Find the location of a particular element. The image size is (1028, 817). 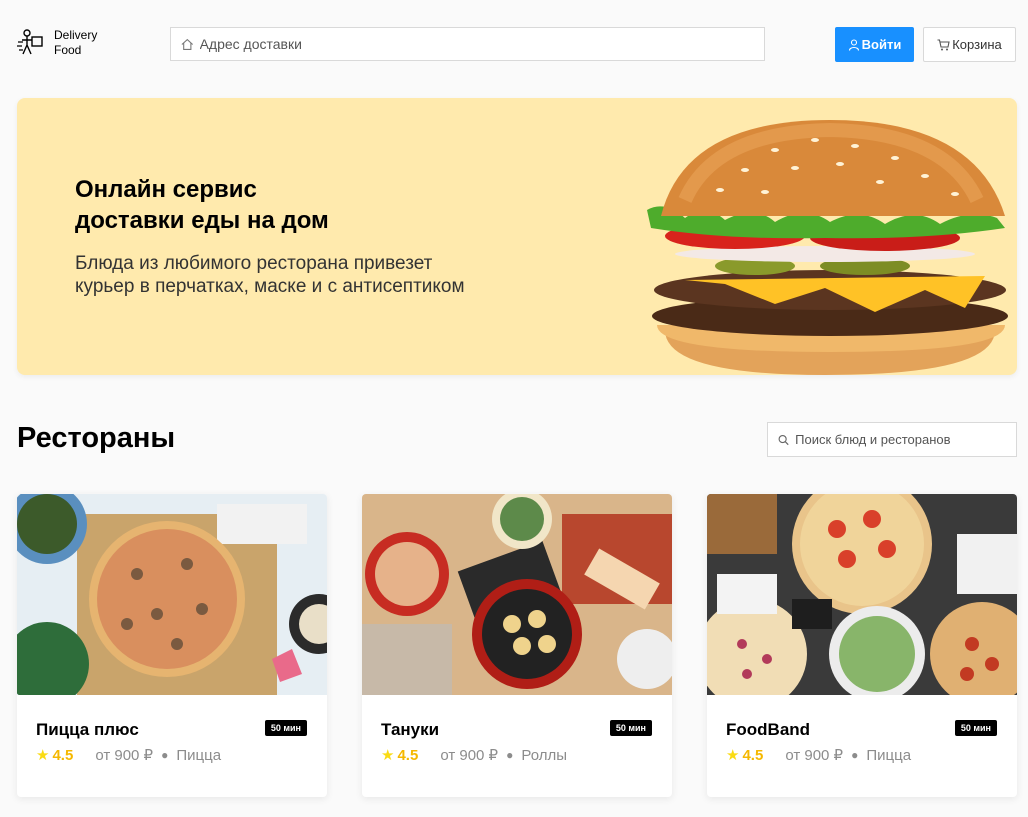

cart-label: Корзина is located at coordinates (977, 44).